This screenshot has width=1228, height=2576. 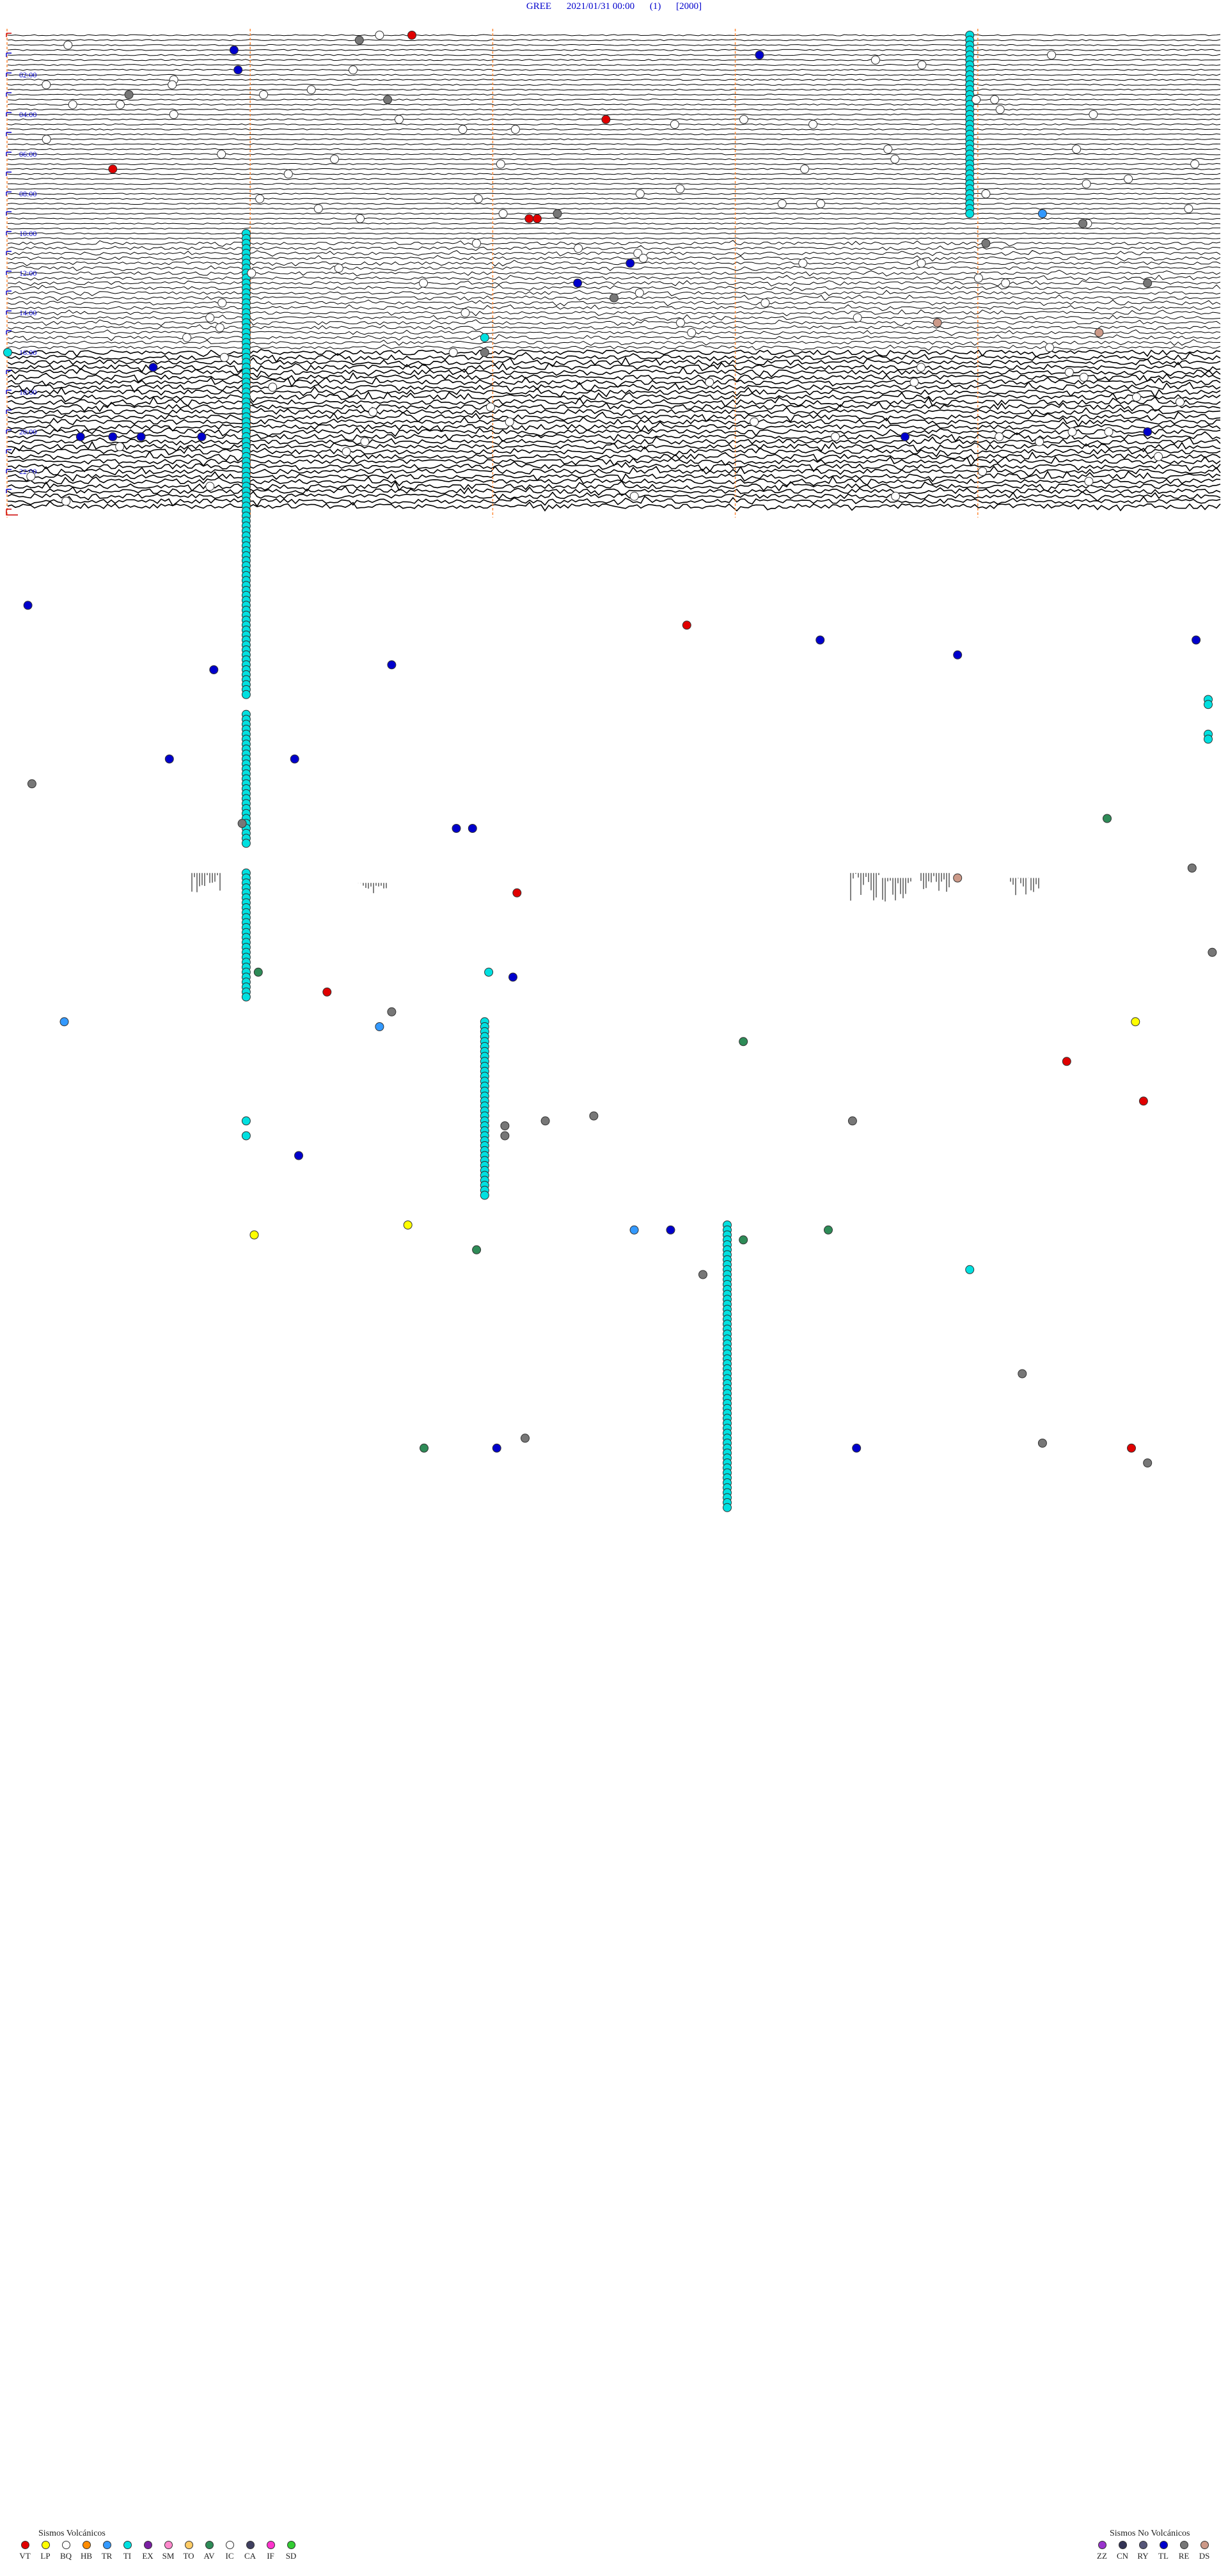 What do you see at coordinates (27, 431) in the screenshot?
I see `hour-label: 20:00` at bounding box center [27, 431].